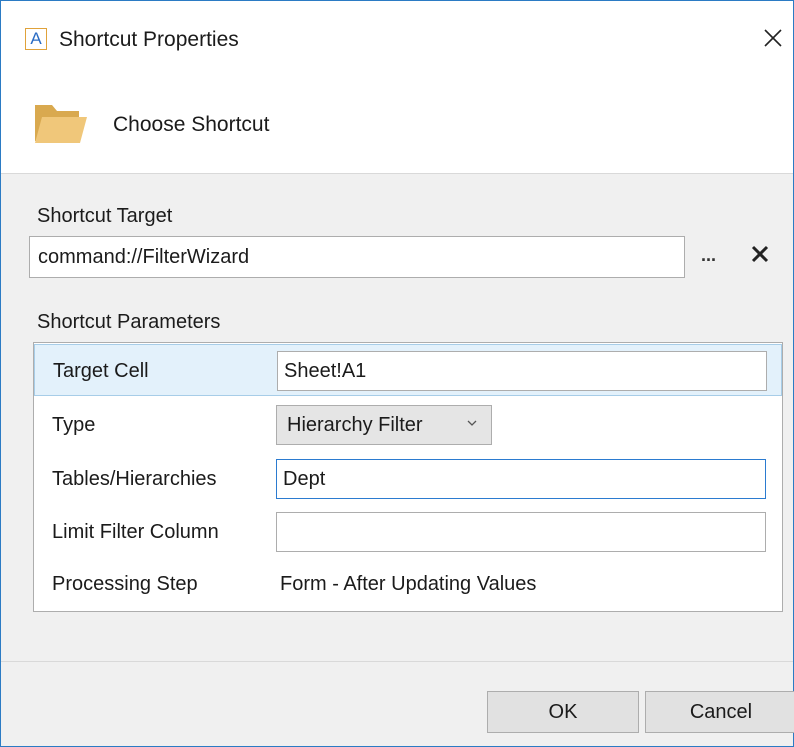  What do you see at coordinates (105, 216) in the screenshot?
I see `shortcut-target-label: Shortcut Target` at bounding box center [105, 216].